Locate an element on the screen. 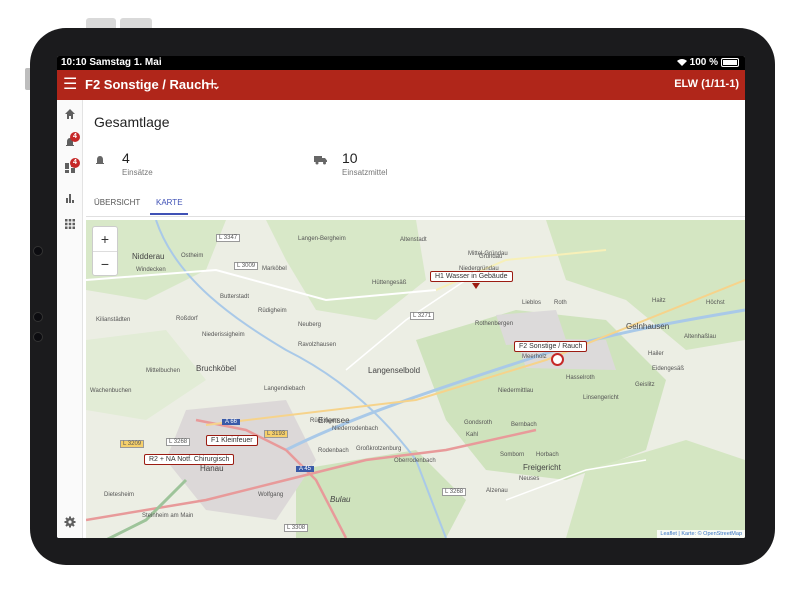  home-icon is located at coordinates (69, 115).